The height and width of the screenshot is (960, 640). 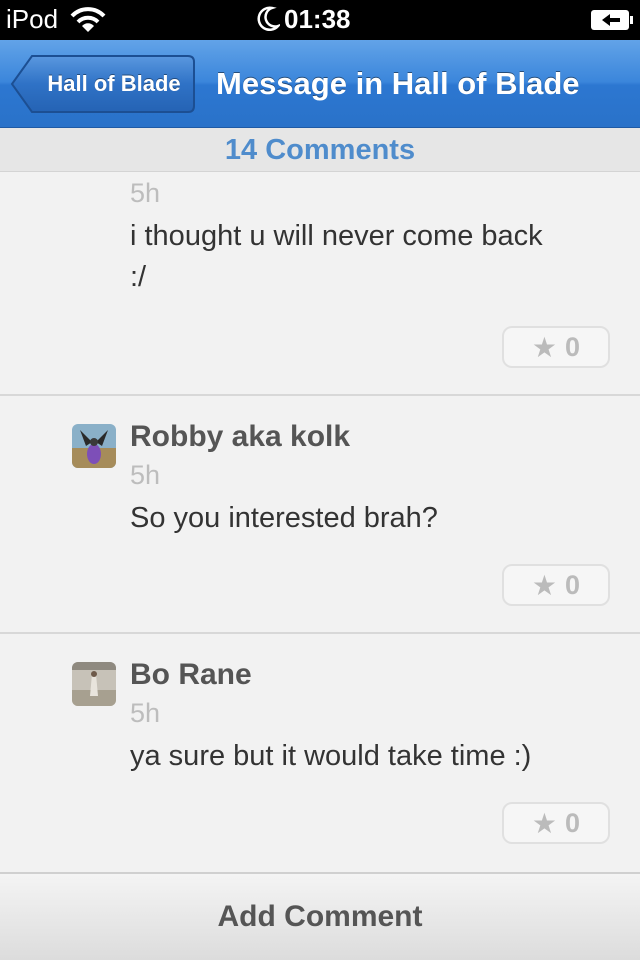 What do you see at coordinates (114, 83) in the screenshot?
I see `back-button-label: Hall of Blade` at bounding box center [114, 83].